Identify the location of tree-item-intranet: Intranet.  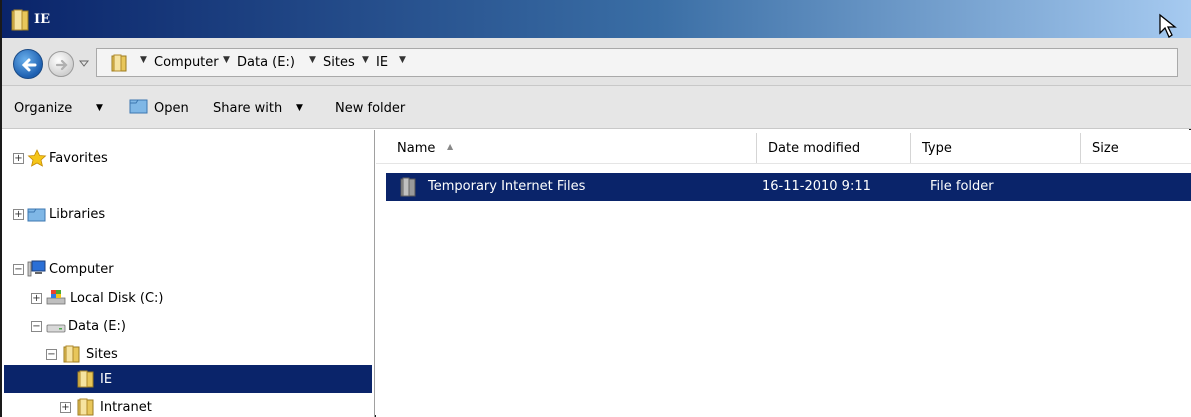
(126, 407).